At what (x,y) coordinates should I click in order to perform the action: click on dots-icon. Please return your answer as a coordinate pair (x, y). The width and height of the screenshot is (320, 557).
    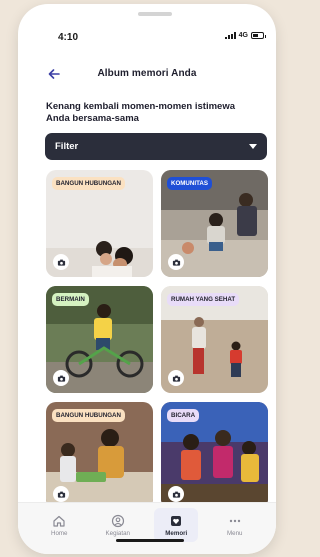
    Looking at the image, I should click on (234, 520).